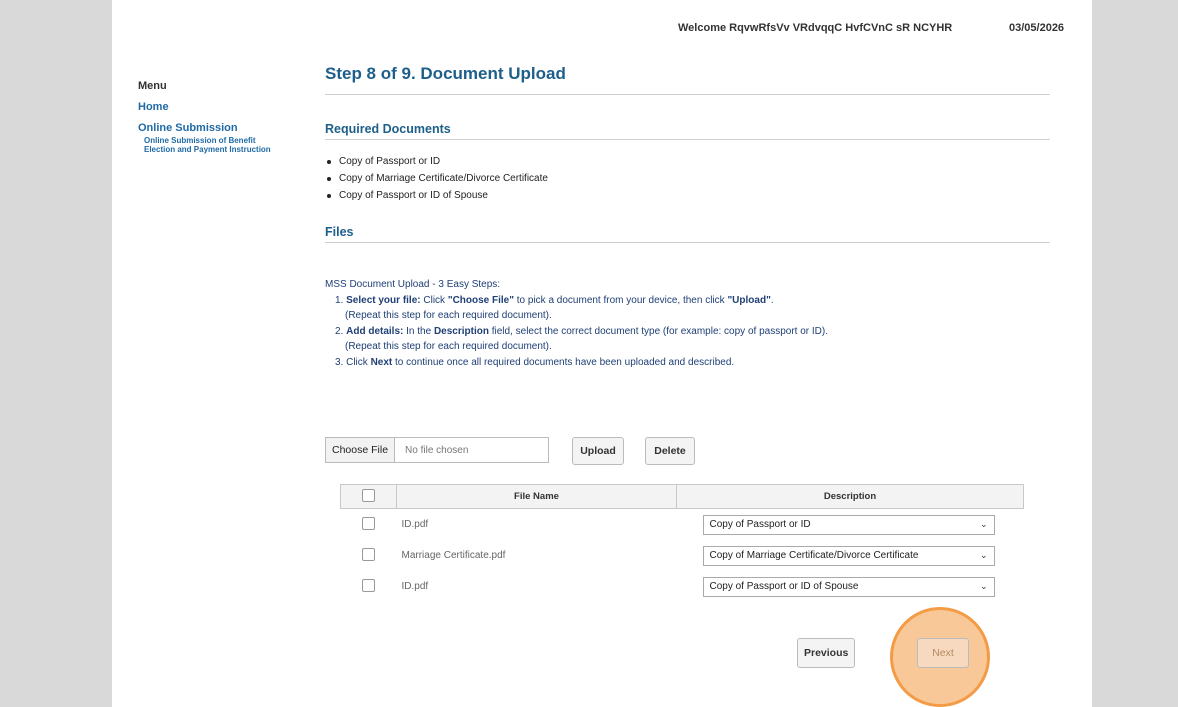 The width and height of the screenshot is (1178, 707). I want to click on next-button: Next, so click(943, 653).